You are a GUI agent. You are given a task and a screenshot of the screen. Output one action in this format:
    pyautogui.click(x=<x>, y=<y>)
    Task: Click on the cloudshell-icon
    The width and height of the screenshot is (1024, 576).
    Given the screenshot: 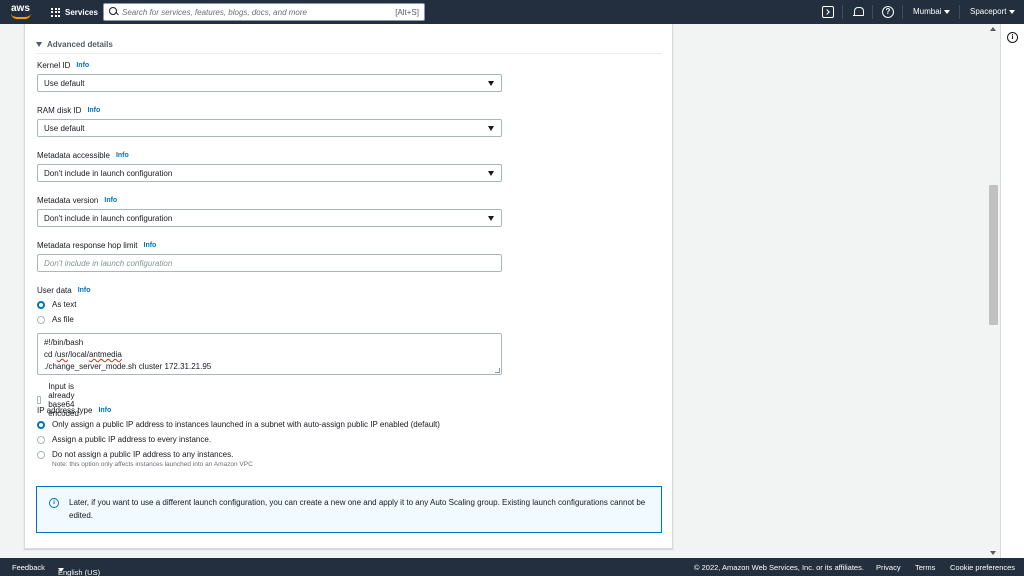 What is the action you would take?
    pyautogui.click(x=828, y=12)
    